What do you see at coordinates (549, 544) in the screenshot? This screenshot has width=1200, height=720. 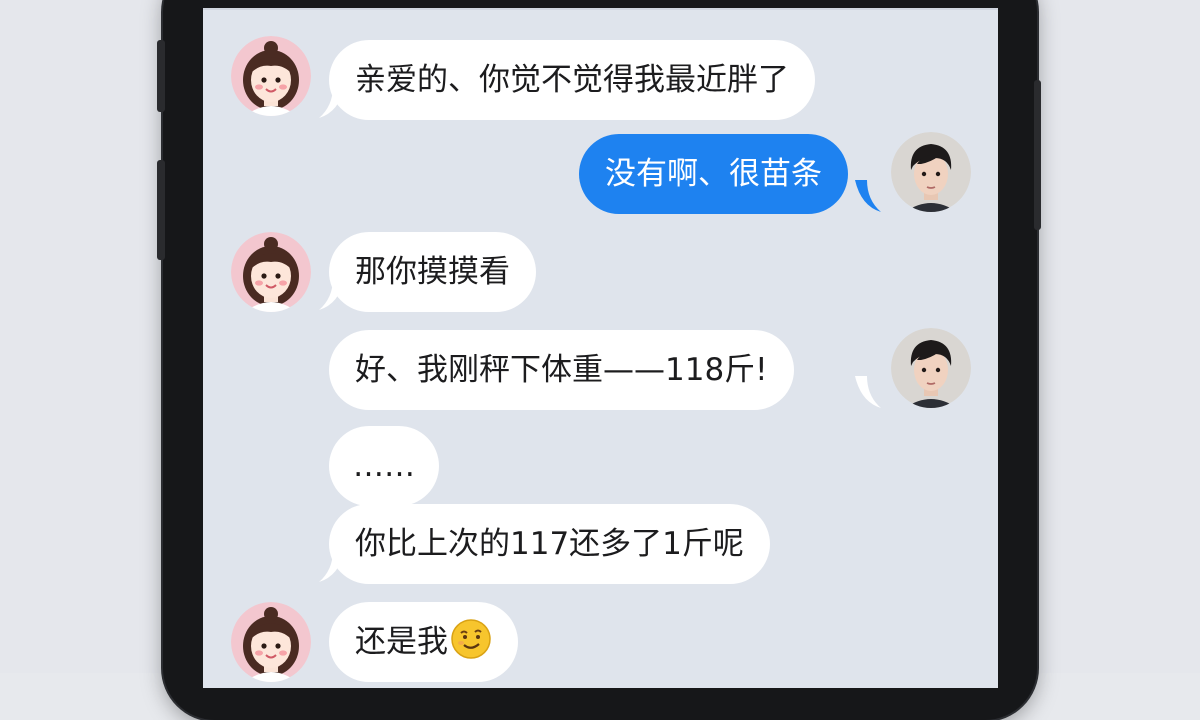 I see `message-bubble: 你比上次的117还多了1斤呢` at bounding box center [549, 544].